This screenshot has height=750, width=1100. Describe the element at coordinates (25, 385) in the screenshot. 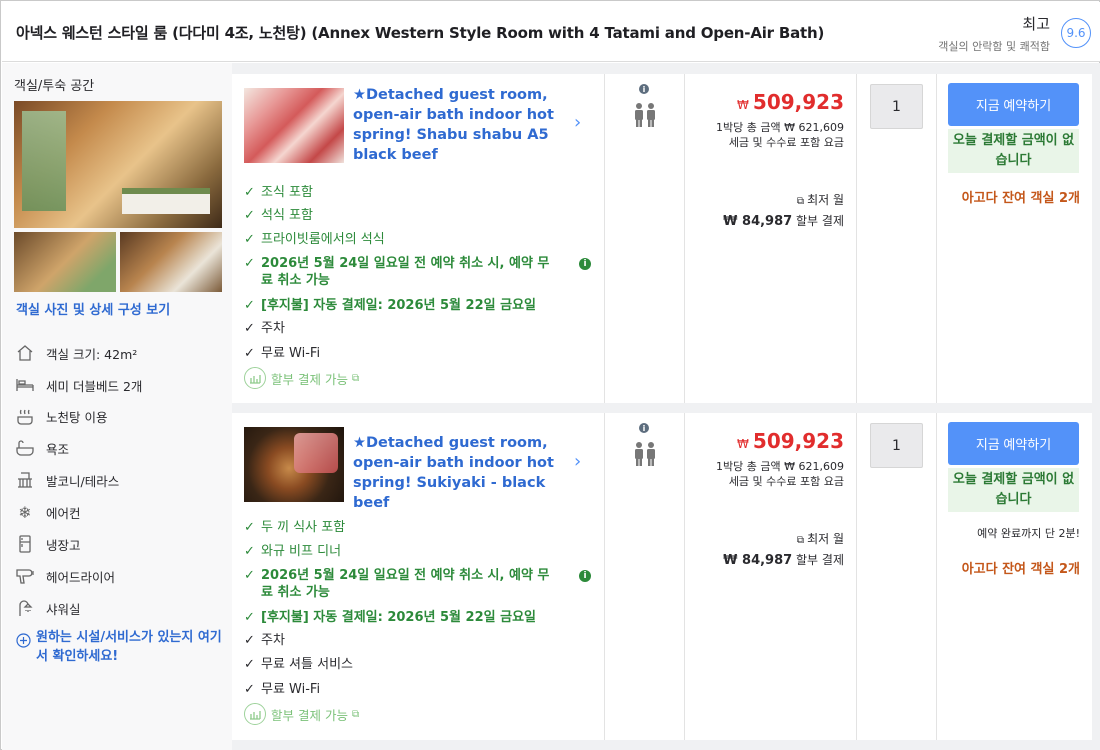

I see `bed-icon` at that location.